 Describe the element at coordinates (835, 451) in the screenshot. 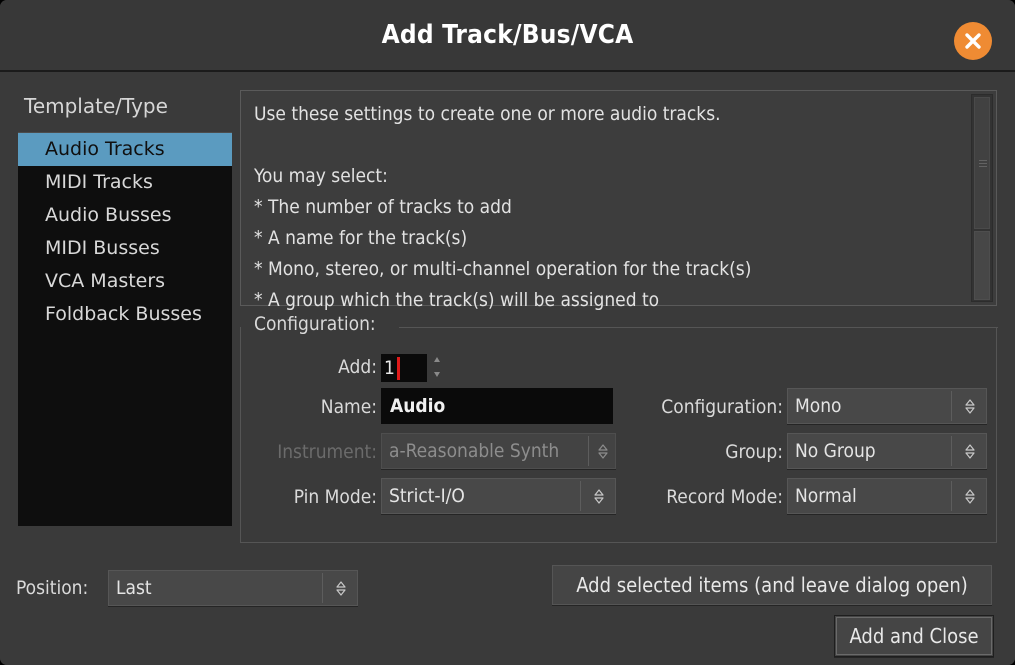

I see `group-value: No Group` at that location.